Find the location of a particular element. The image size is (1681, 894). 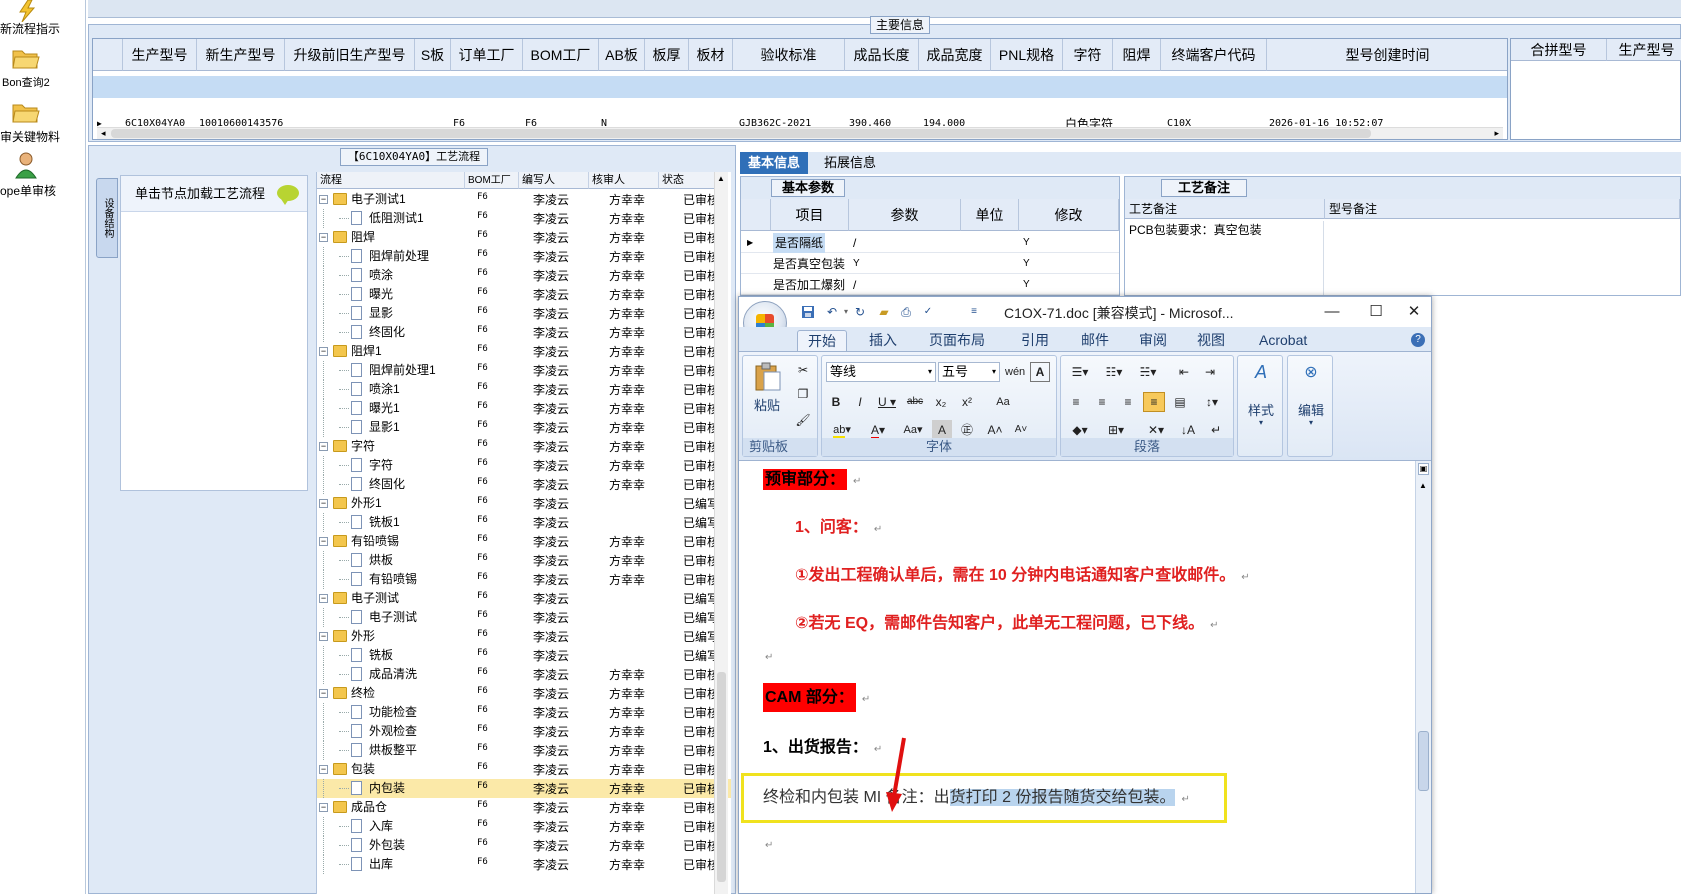

col-header: 型号创建时间 is located at coordinates (1387, 55).